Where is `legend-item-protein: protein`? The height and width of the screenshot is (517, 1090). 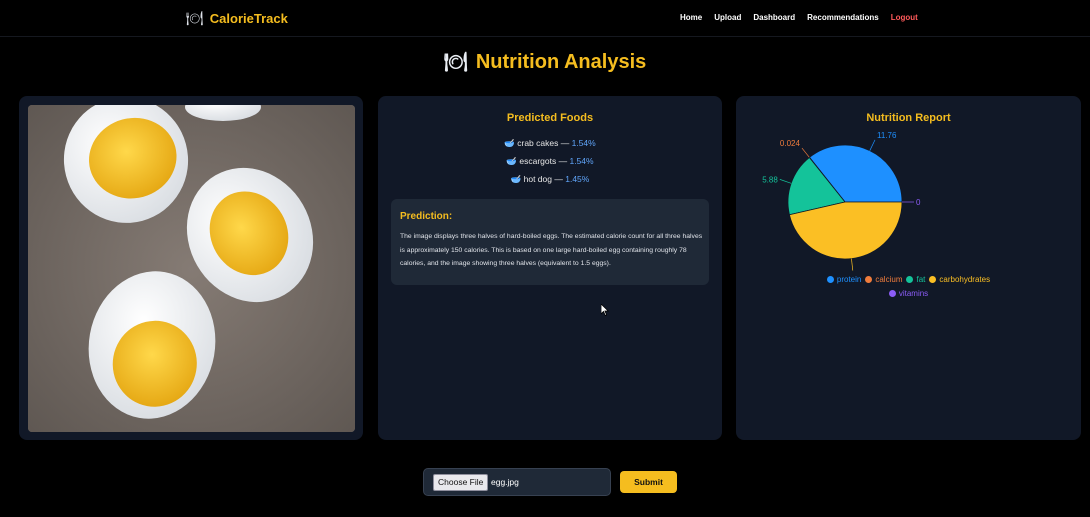
legend-item-protein: protein is located at coordinates (844, 280).